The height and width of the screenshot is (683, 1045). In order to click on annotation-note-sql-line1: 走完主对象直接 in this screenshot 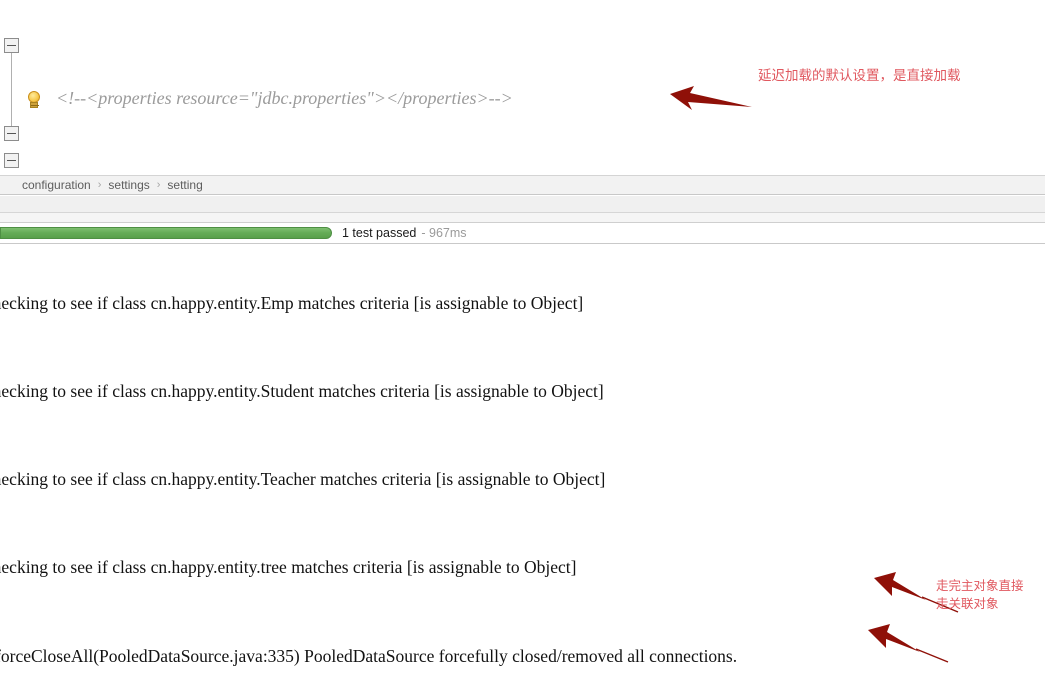, I will do `click(980, 585)`.